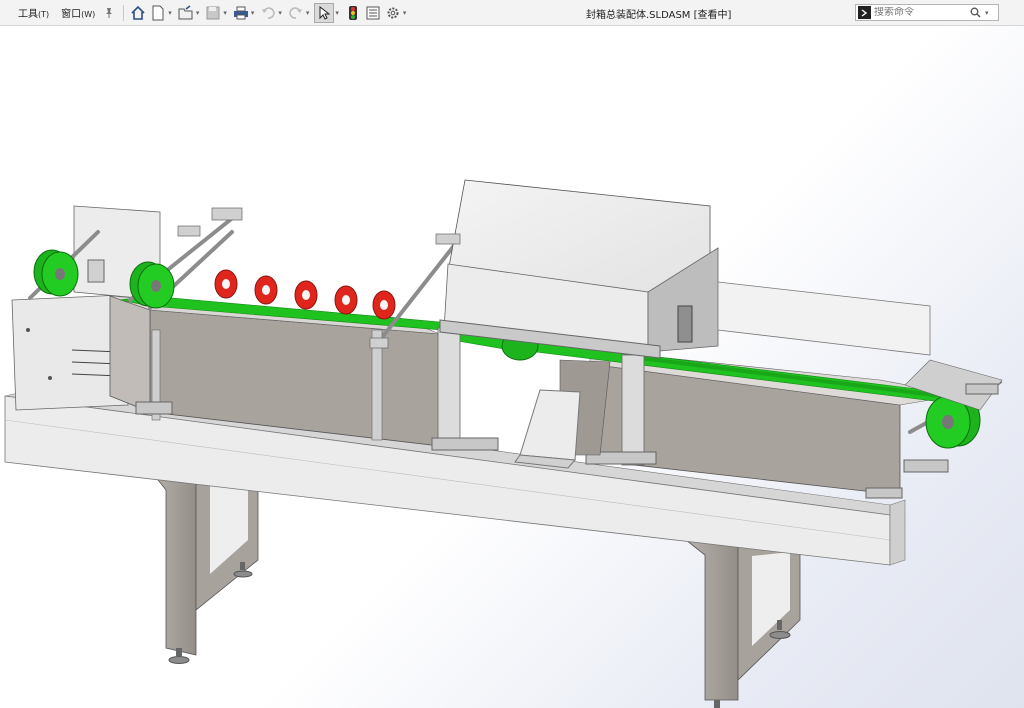 The image size is (1024, 708). Describe the element at coordinates (109, 13) in the screenshot. I see `pin-icon` at that location.